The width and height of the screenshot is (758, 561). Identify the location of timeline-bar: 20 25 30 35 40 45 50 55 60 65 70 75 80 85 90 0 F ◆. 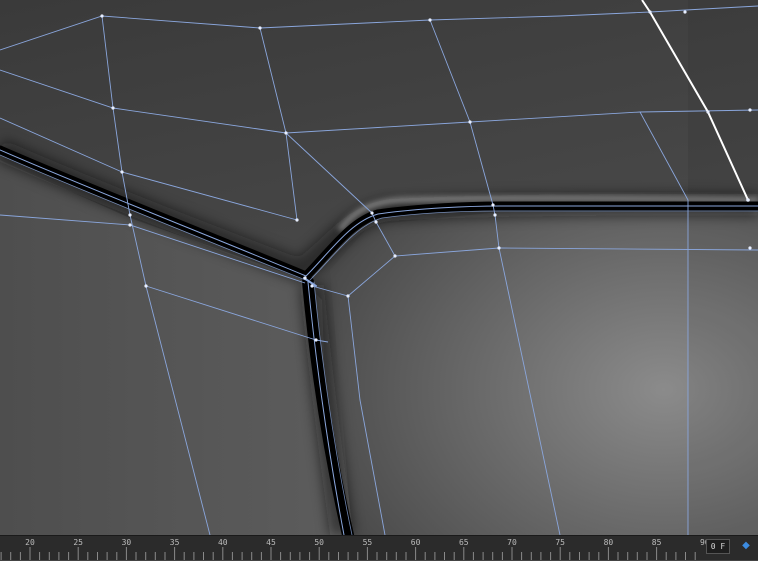
(379, 547).